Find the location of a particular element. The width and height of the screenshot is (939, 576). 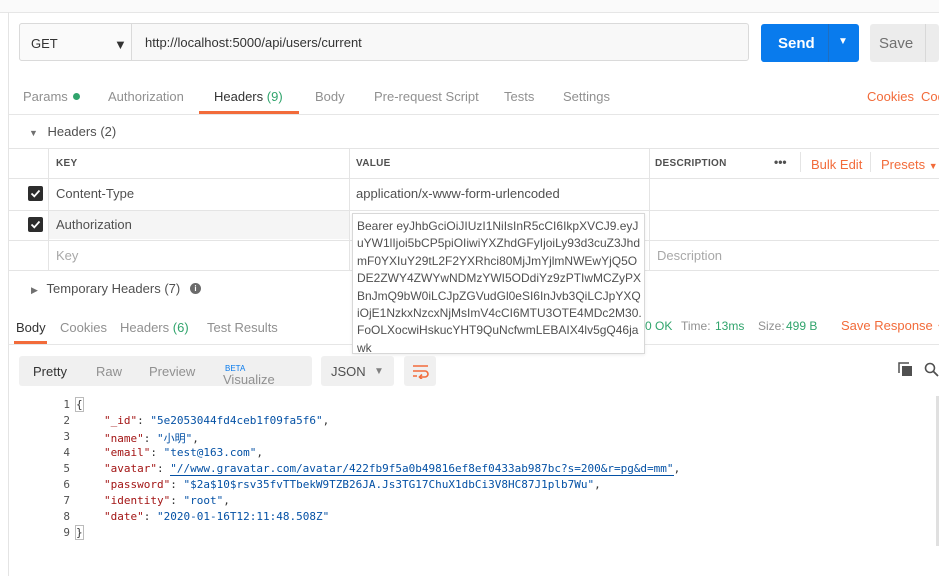

json-close-brace: } is located at coordinates (79, 532).